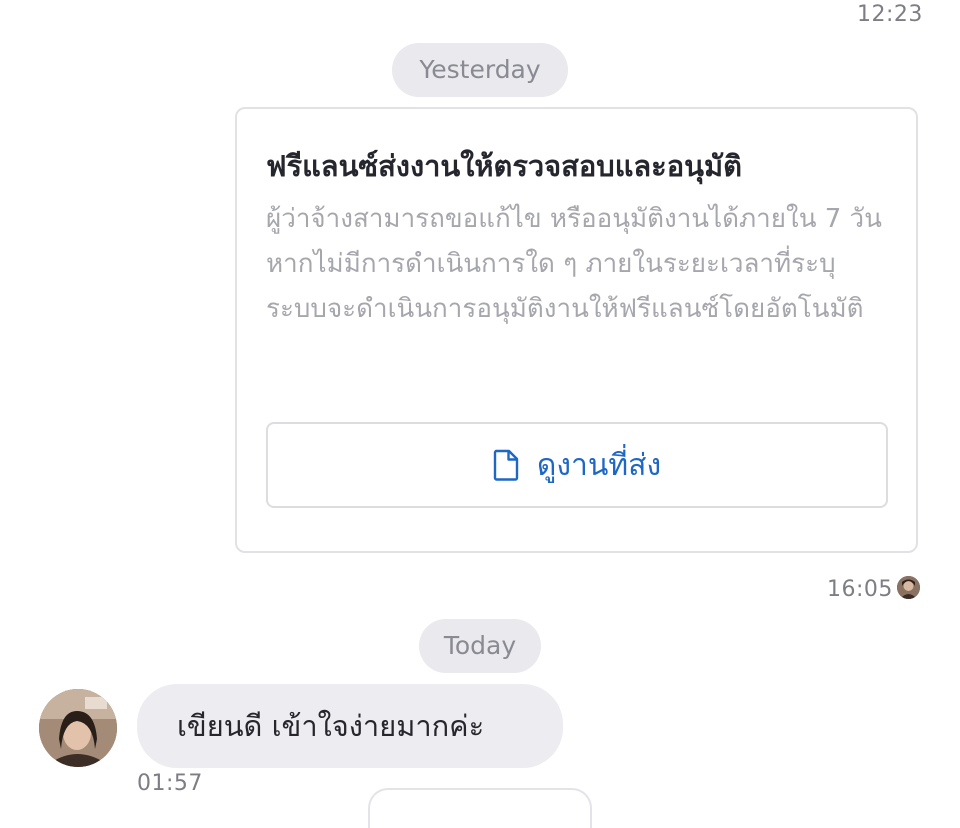 The width and height of the screenshot is (960, 828). What do you see at coordinates (480, 808) in the screenshot?
I see `next-message-preview` at bounding box center [480, 808].